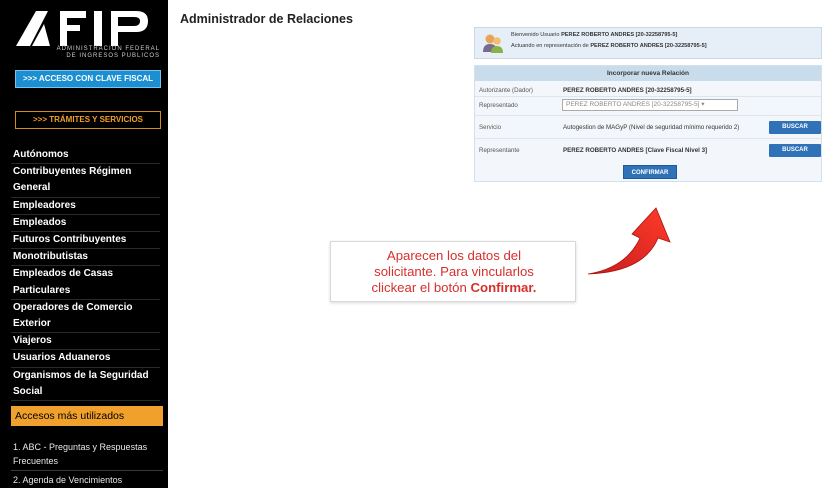  Describe the element at coordinates (85, 385) in the screenshot. I see `sidebar-item-organismos-seguridad-social: Organismos de la Seguridad Social` at that location.